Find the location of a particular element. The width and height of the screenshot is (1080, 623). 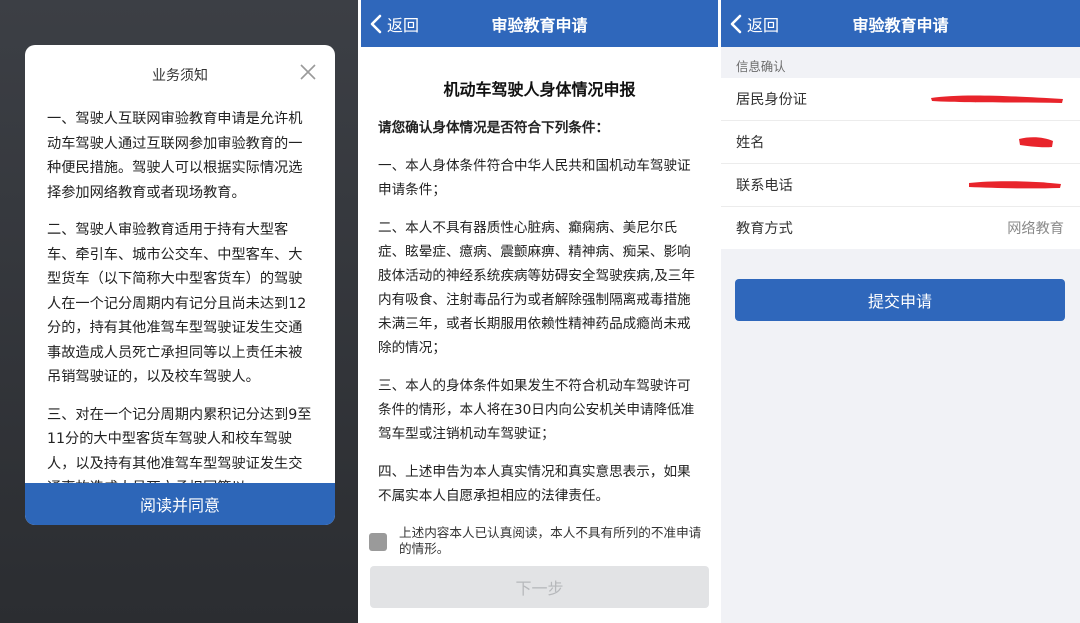

info-row-id-card: 居民身份证 is located at coordinates (900, 99).